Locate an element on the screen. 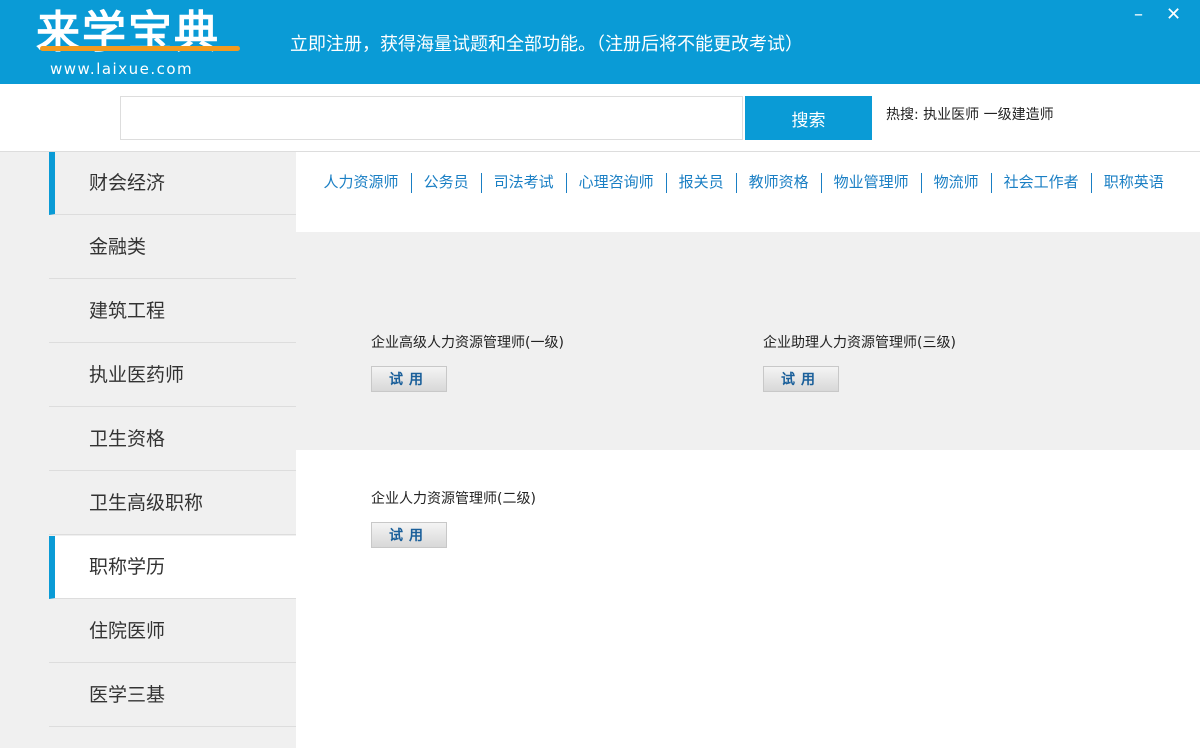 Image resolution: width=1200 pixels, height=748 pixels. search-button: 搜索 is located at coordinates (808, 118).